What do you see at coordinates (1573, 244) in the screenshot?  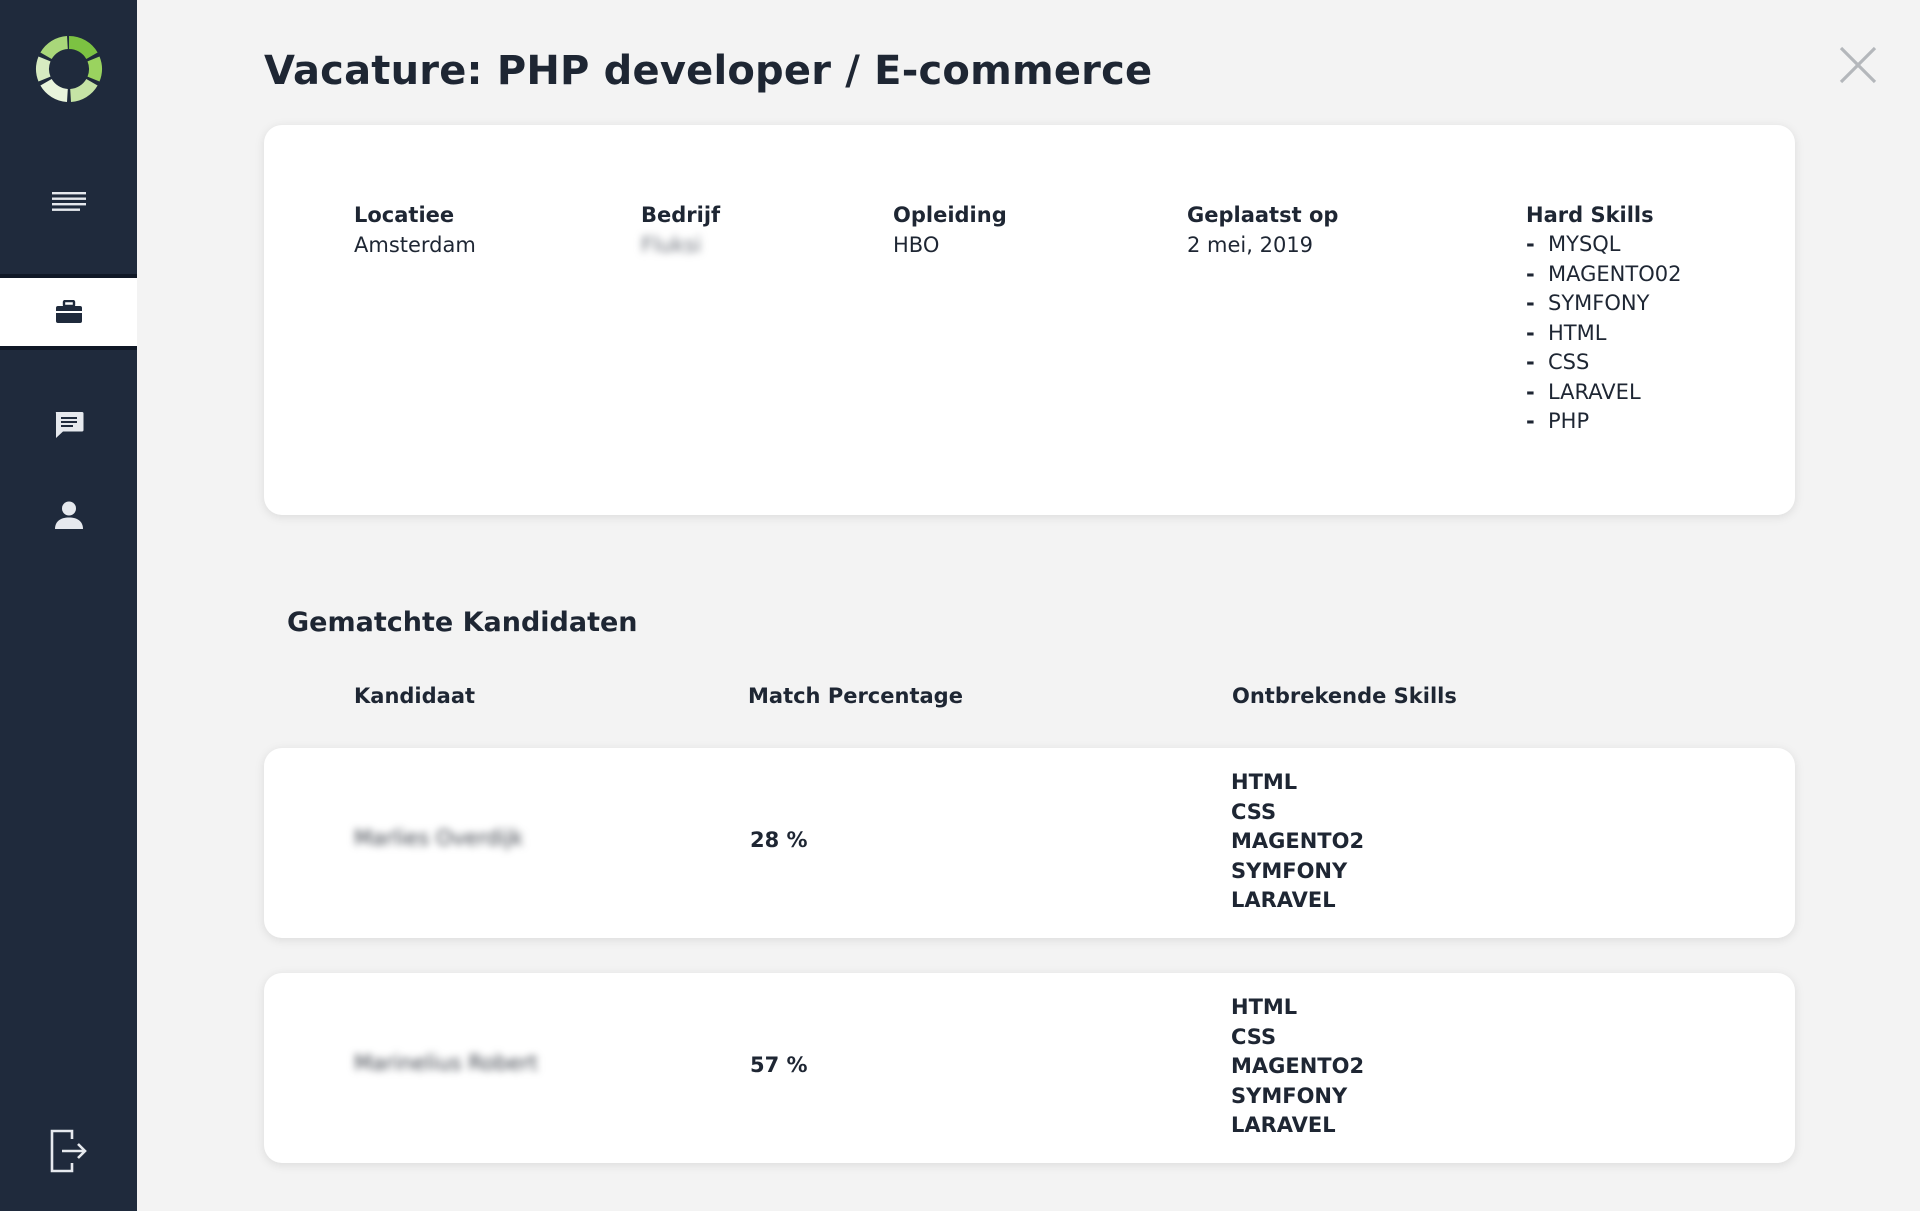 I see `skill-item: - MYSQL` at bounding box center [1573, 244].